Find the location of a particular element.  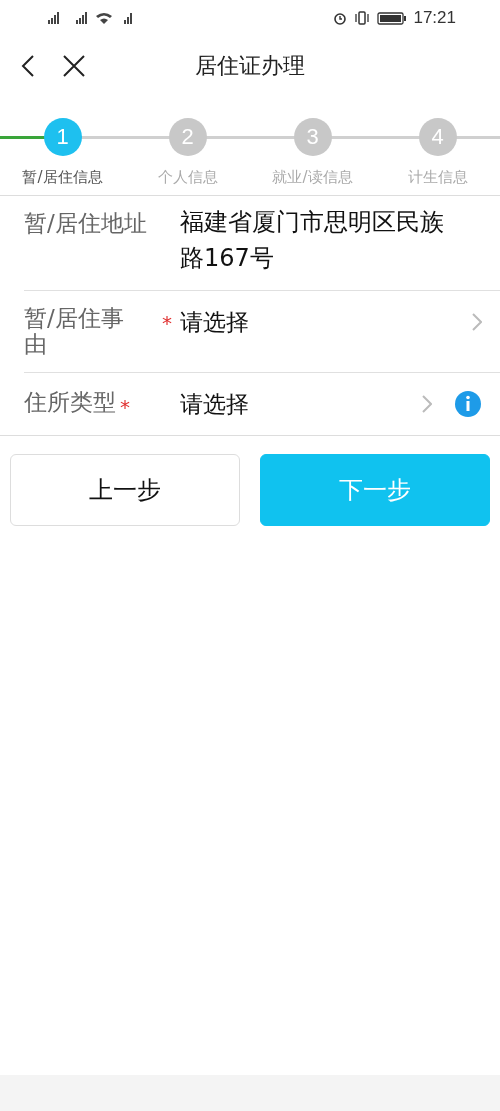

step-label: 个人信息 is located at coordinates (187, 177).